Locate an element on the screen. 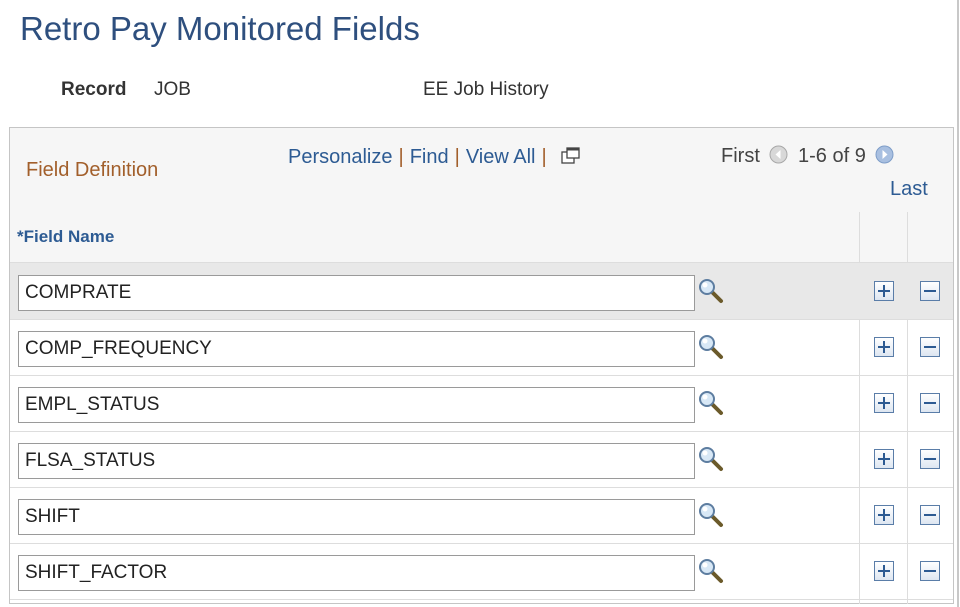  field-name-input: SHIFT is located at coordinates (356, 517).